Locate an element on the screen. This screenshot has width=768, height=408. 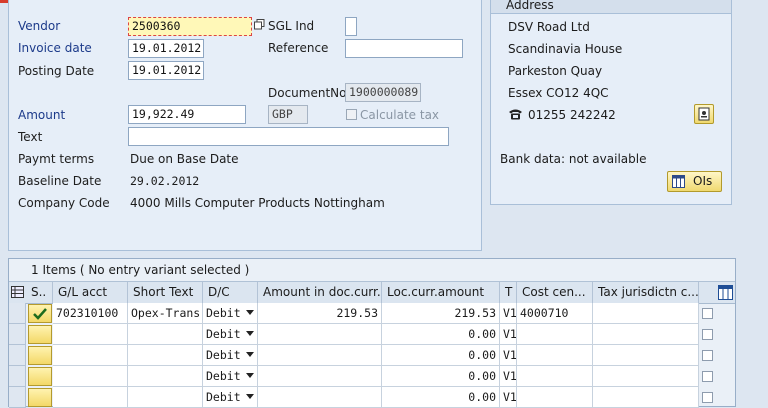
vendor-search-icon is located at coordinates (259, 24).